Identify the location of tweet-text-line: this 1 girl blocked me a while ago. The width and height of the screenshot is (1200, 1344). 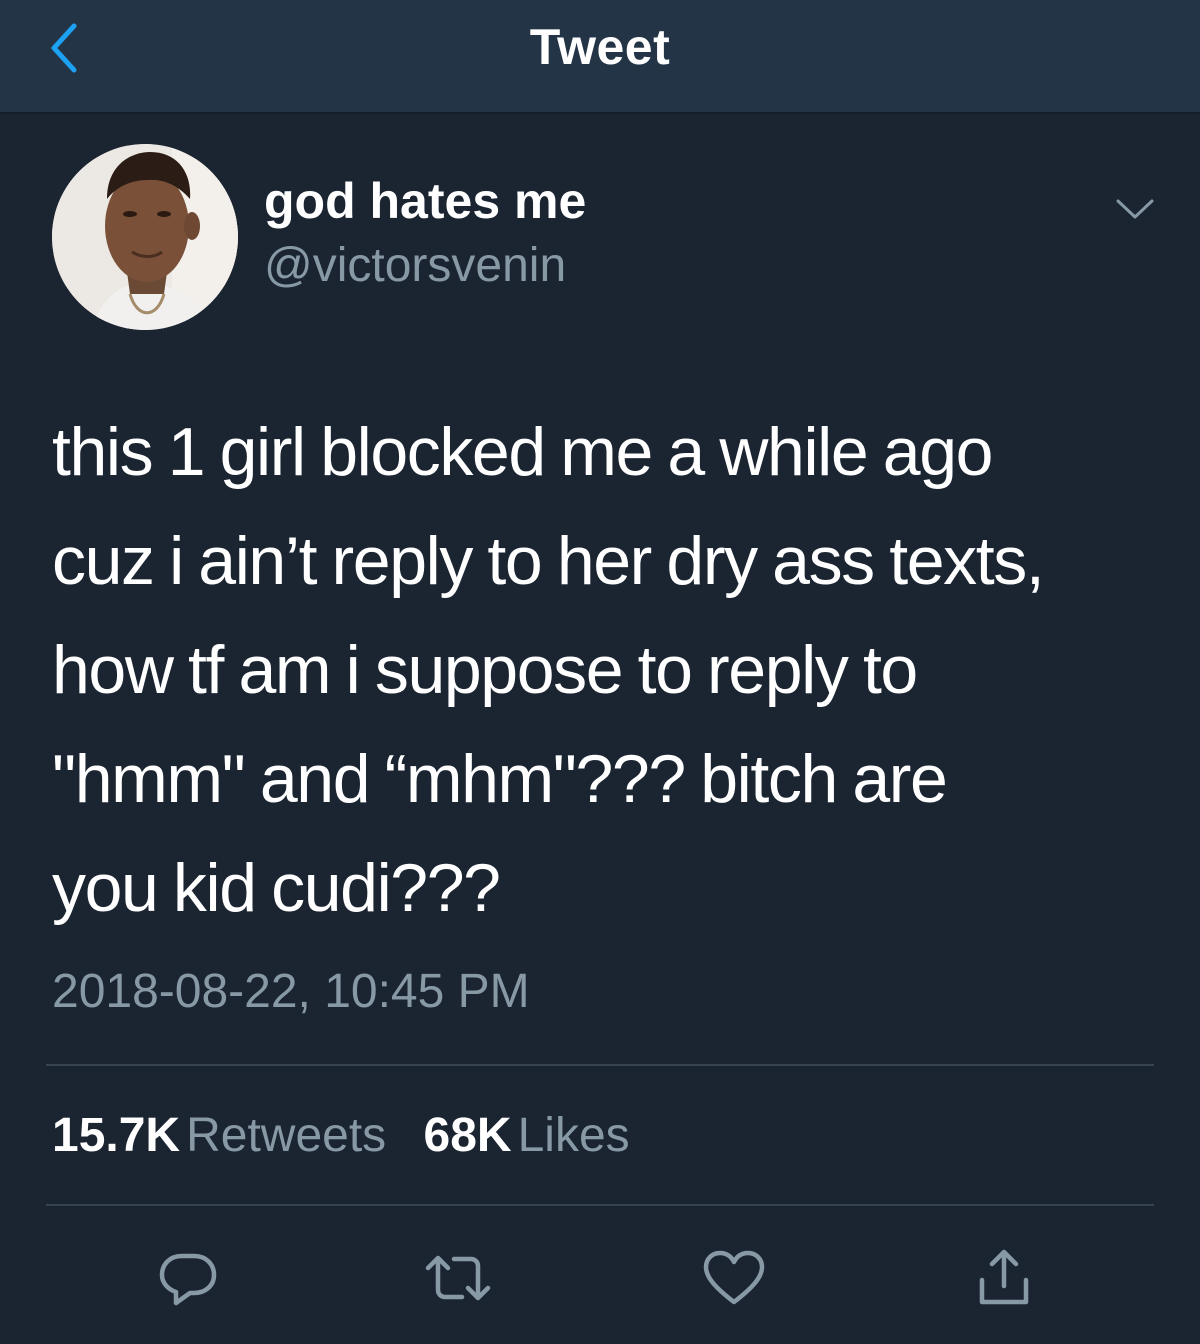
(522, 452).